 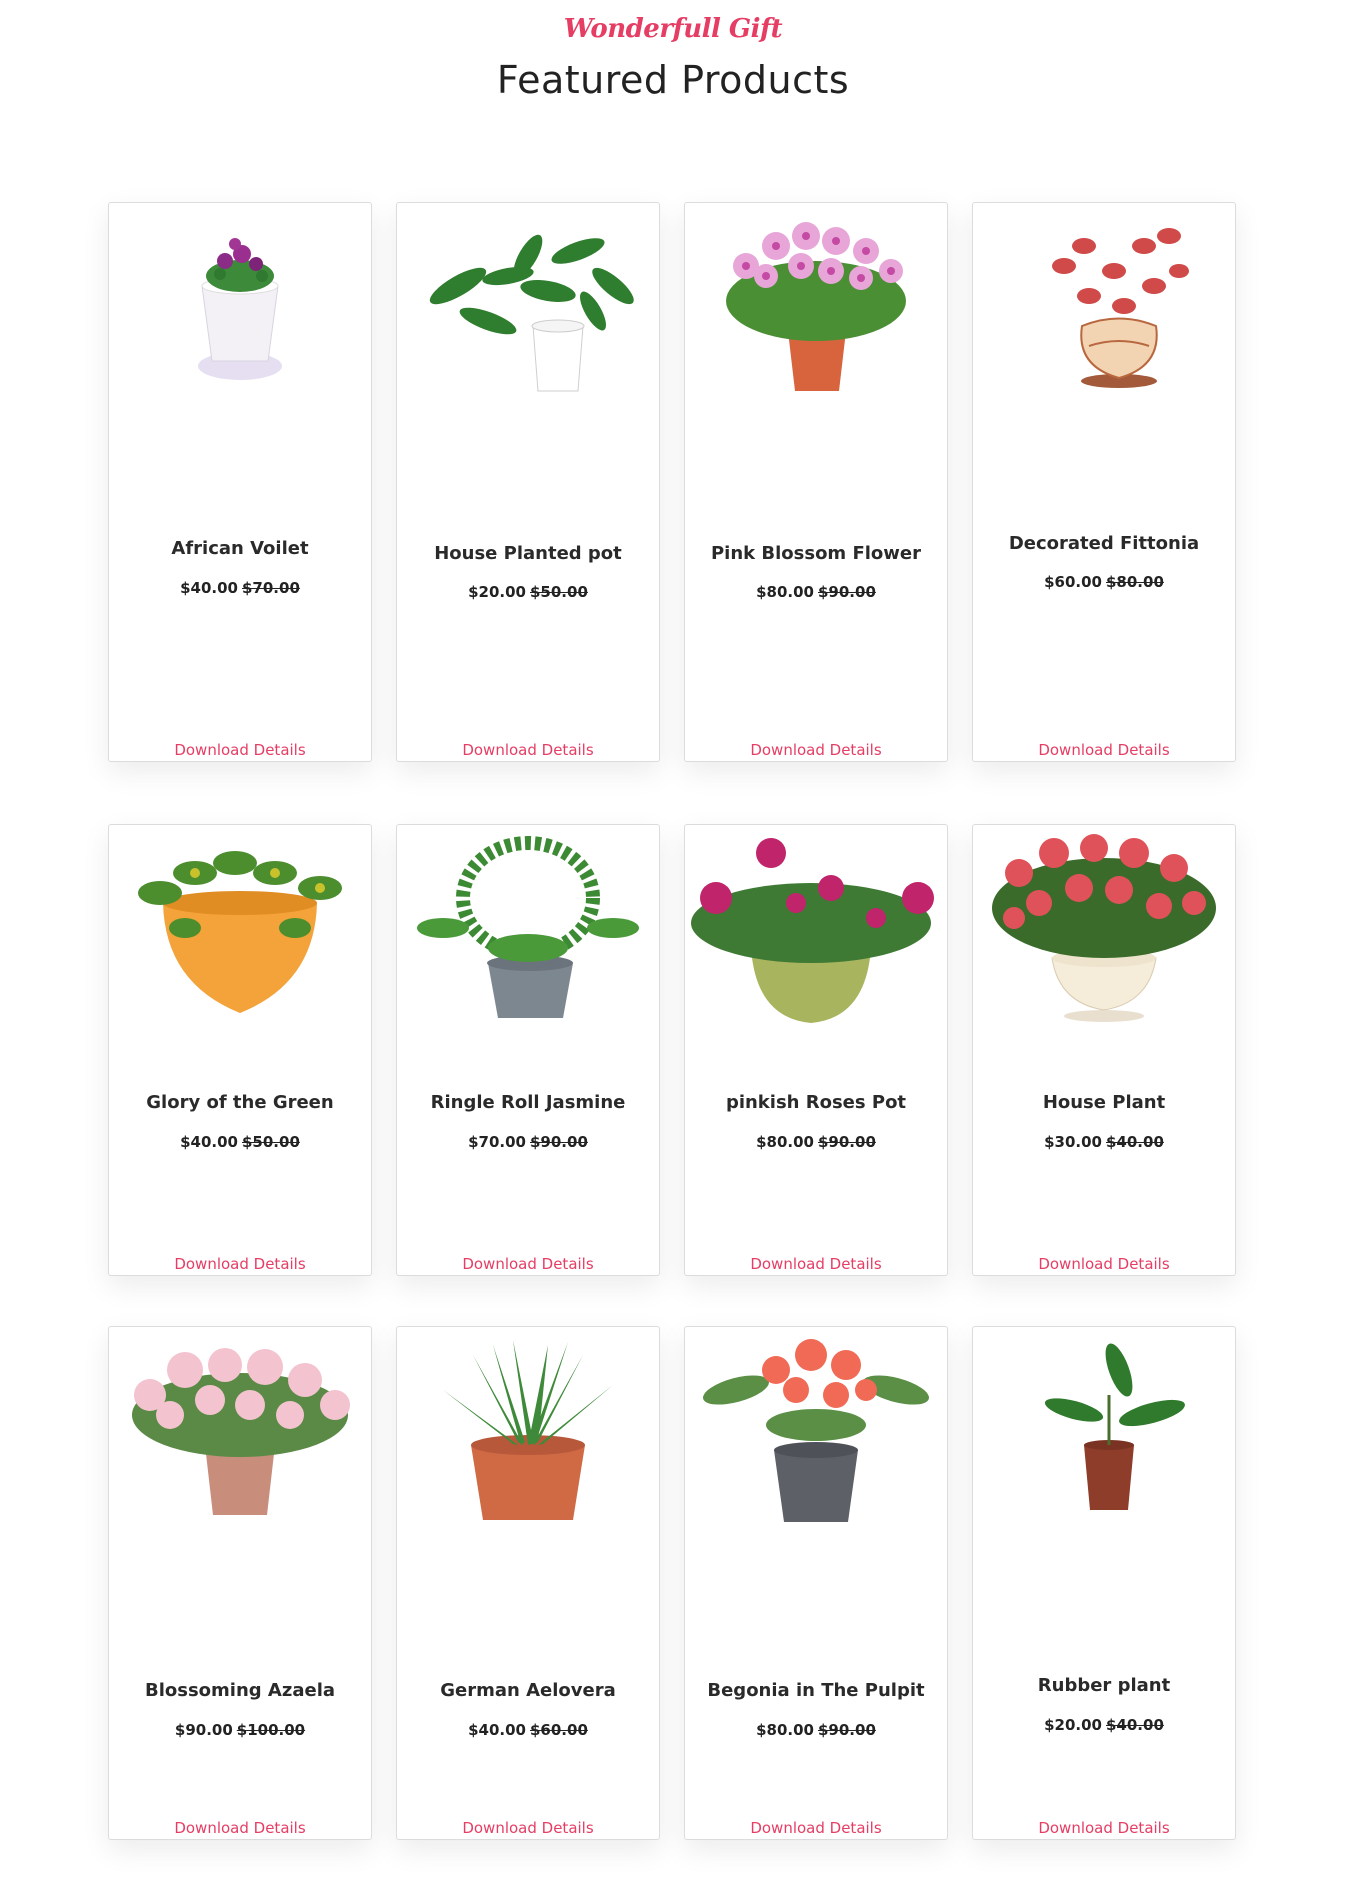 I want to click on old-price: $60.00, so click(x=559, y=1730).